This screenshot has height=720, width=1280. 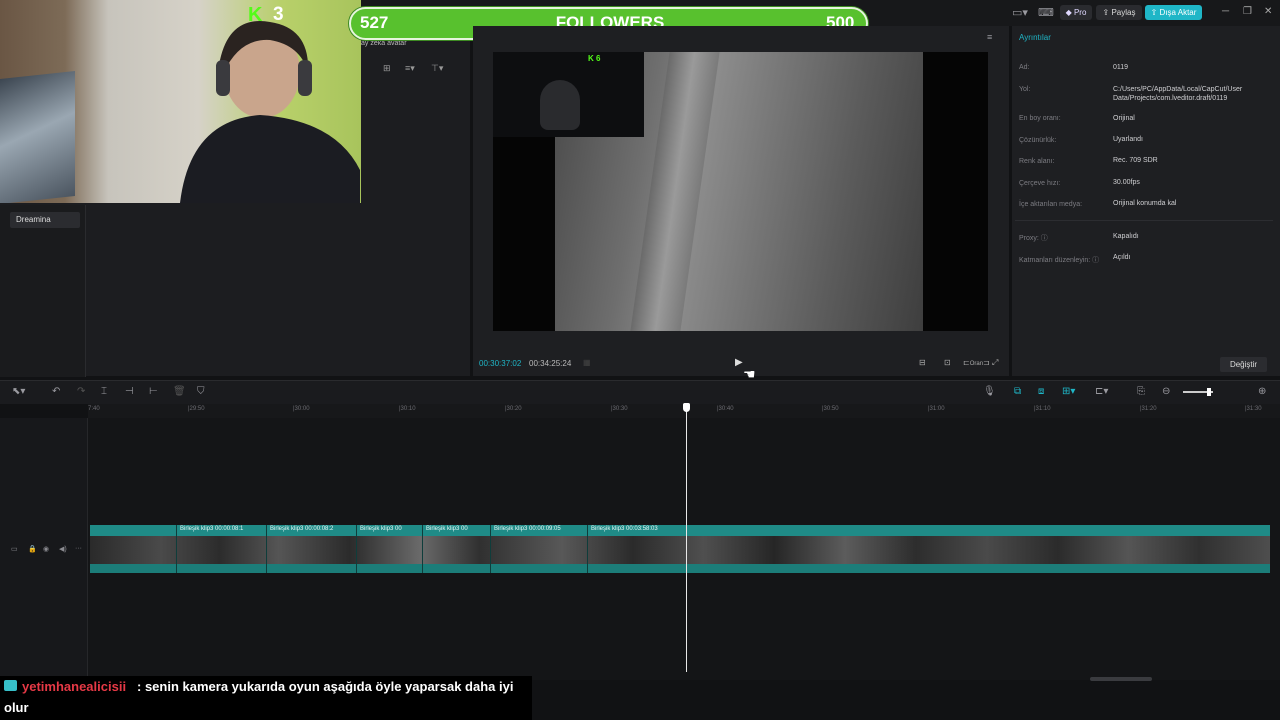 I want to click on total-time: 00:34:25:24, so click(x=550, y=363).